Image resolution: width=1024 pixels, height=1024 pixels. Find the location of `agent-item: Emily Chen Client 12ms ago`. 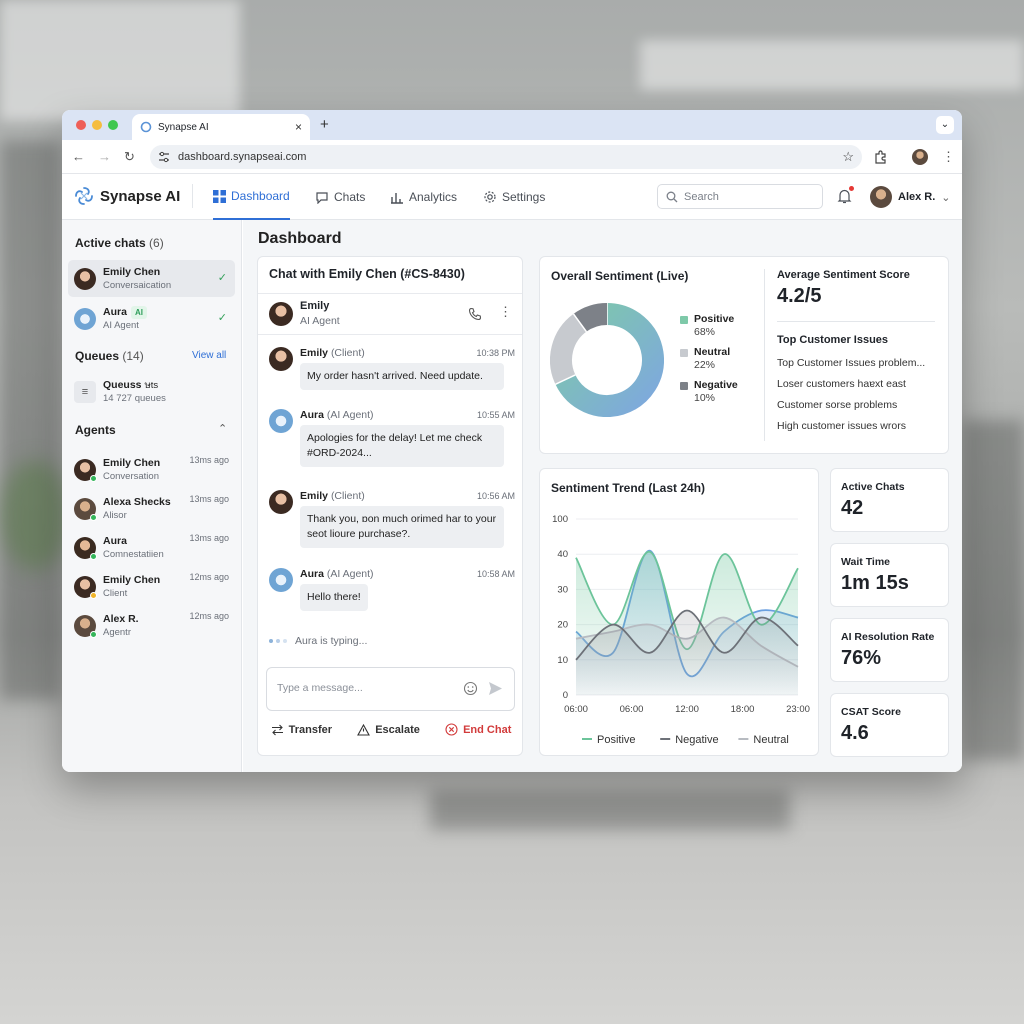

agent-item: Emily Chen Client 12ms ago is located at coordinates (151, 586).